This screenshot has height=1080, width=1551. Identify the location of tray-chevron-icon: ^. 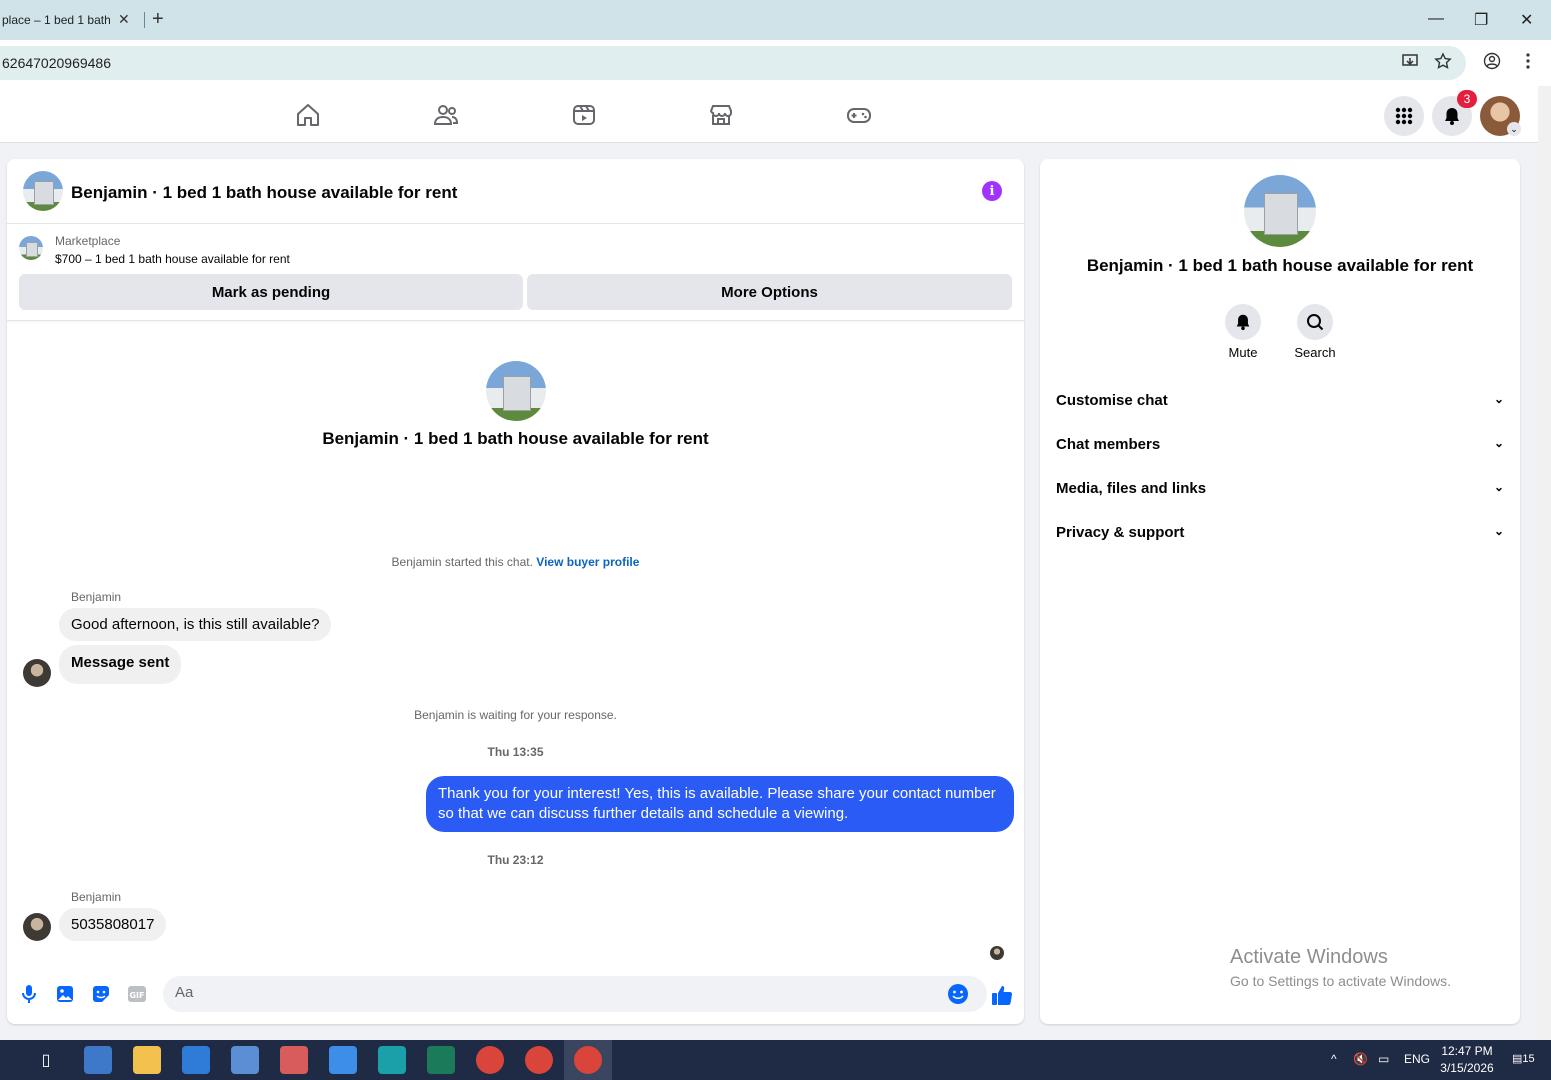
(1334, 1059).